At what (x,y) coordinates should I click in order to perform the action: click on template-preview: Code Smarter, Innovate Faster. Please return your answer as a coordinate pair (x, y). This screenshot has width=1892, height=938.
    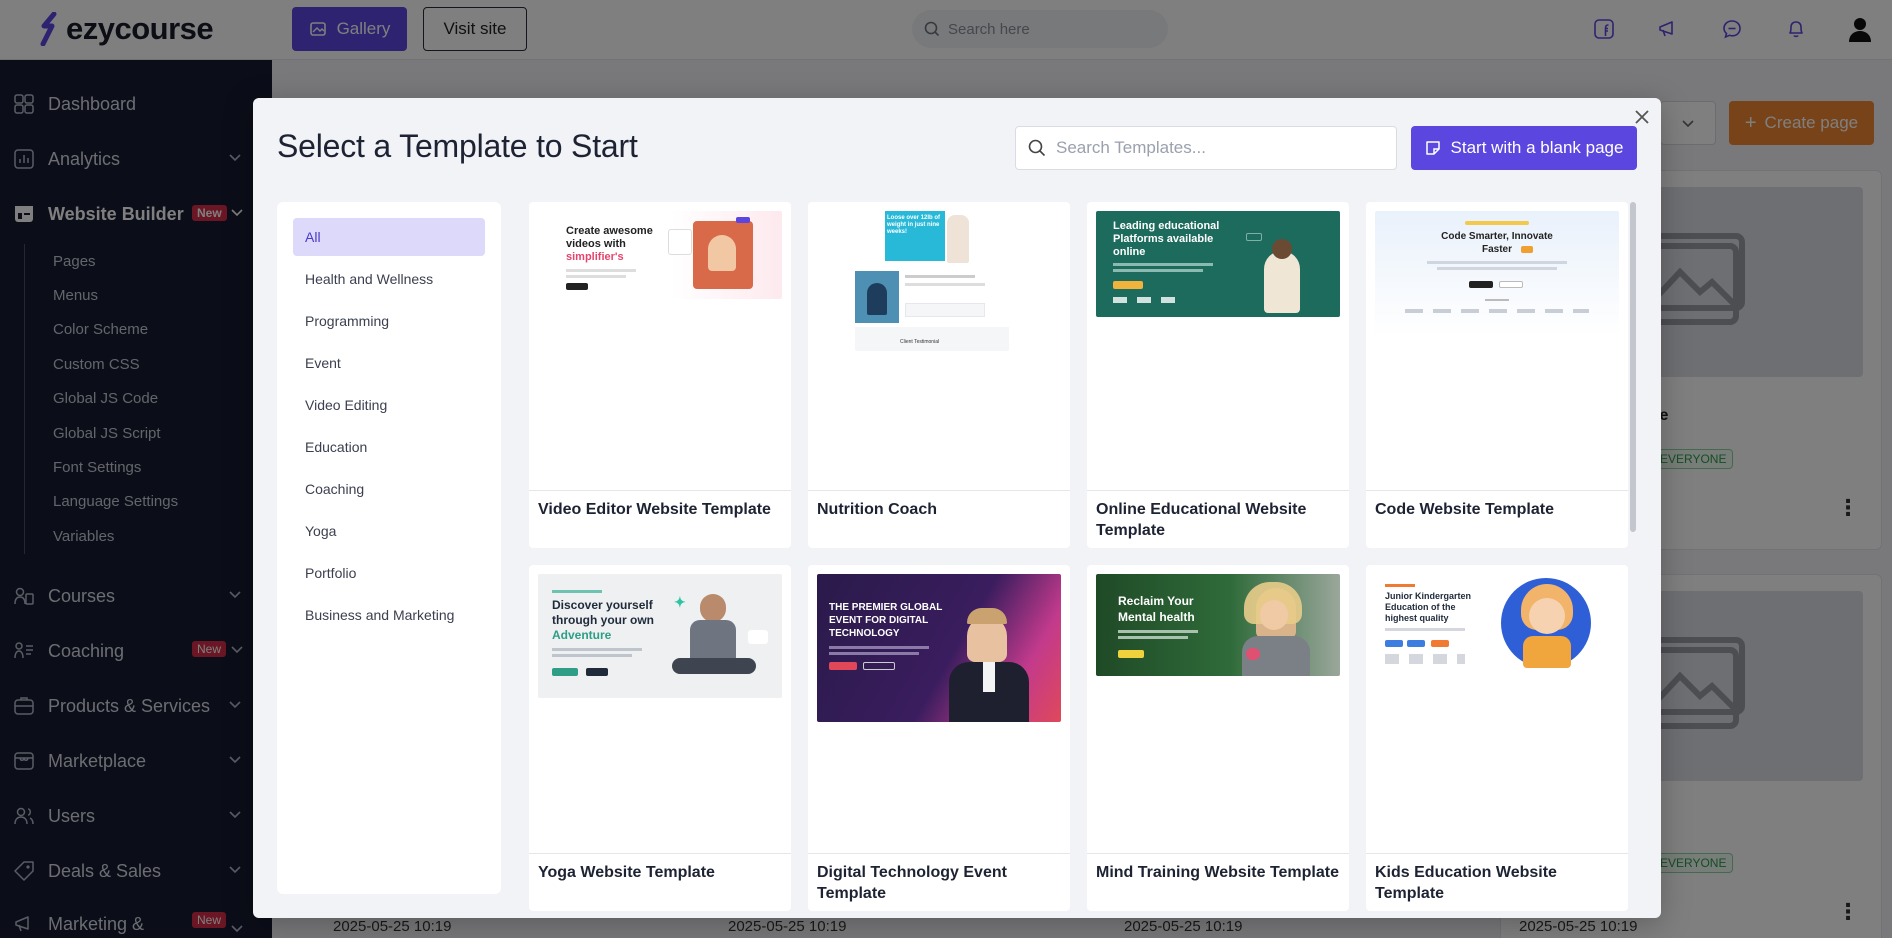
    Looking at the image, I should click on (1497, 346).